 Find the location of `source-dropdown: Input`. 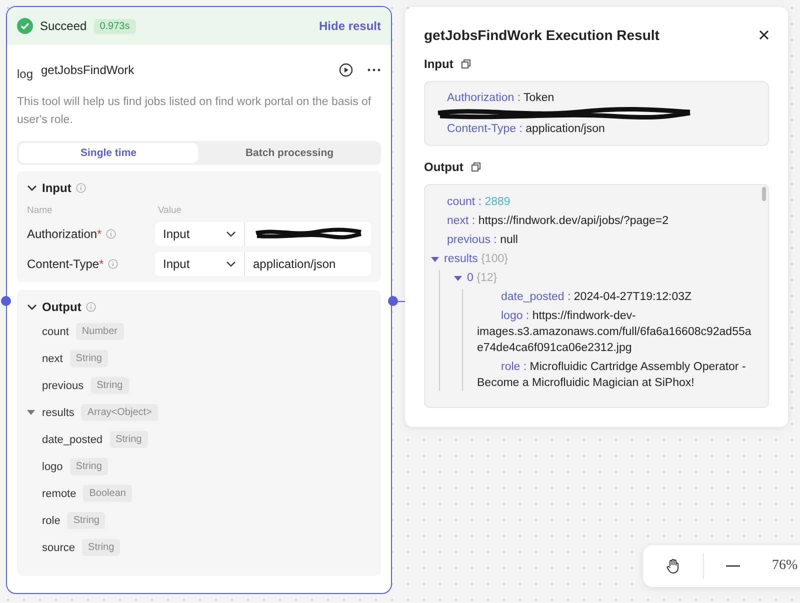

source-dropdown: Input is located at coordinates (200, 264).